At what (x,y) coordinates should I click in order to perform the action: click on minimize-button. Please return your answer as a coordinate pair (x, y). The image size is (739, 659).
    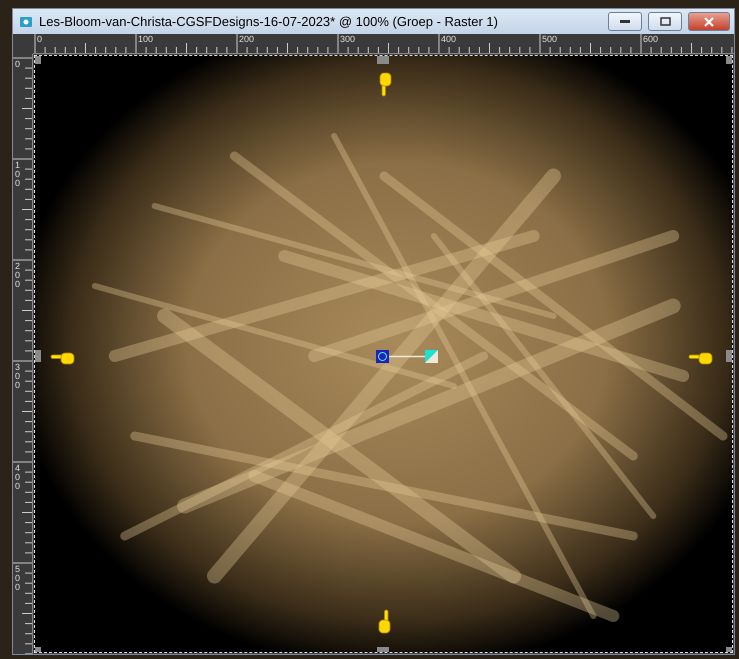
    Looking at the image, I should click on (625, 21).